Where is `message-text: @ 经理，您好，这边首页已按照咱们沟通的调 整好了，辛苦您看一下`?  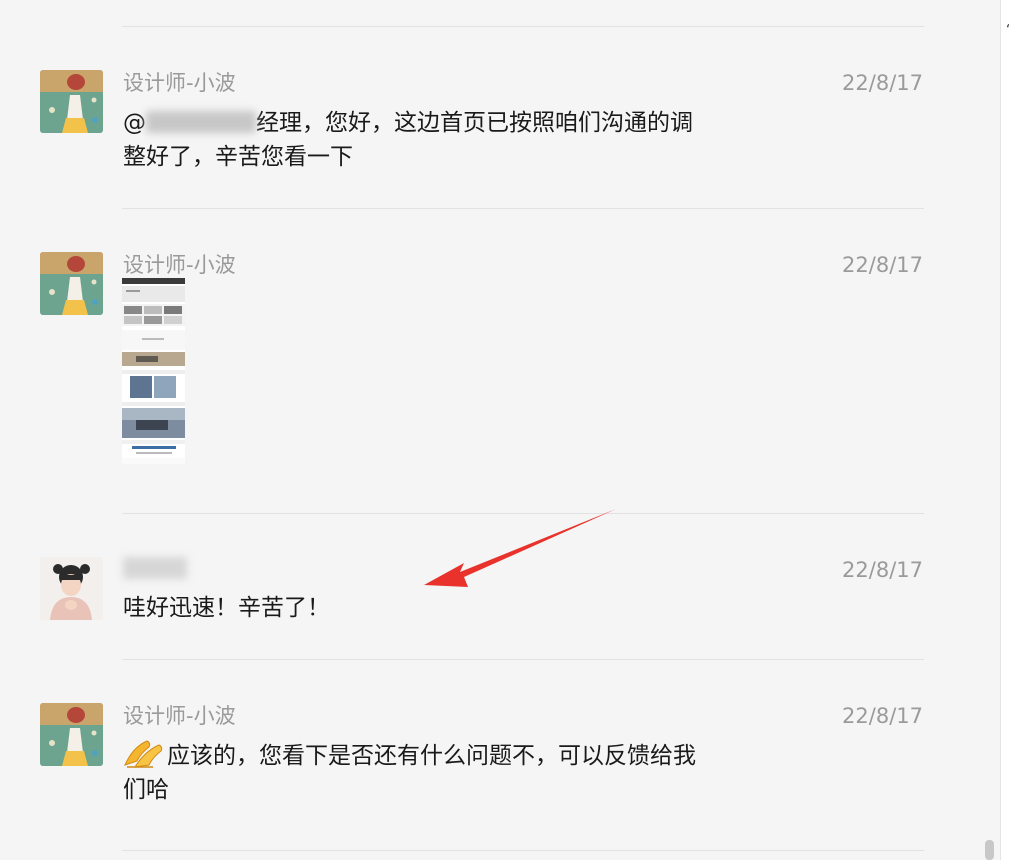
message-text: @ 经理，您好，这边首页已按照咱们沟通的调 整好了，辛苦您看一下 is located at coordinates (408, 140).